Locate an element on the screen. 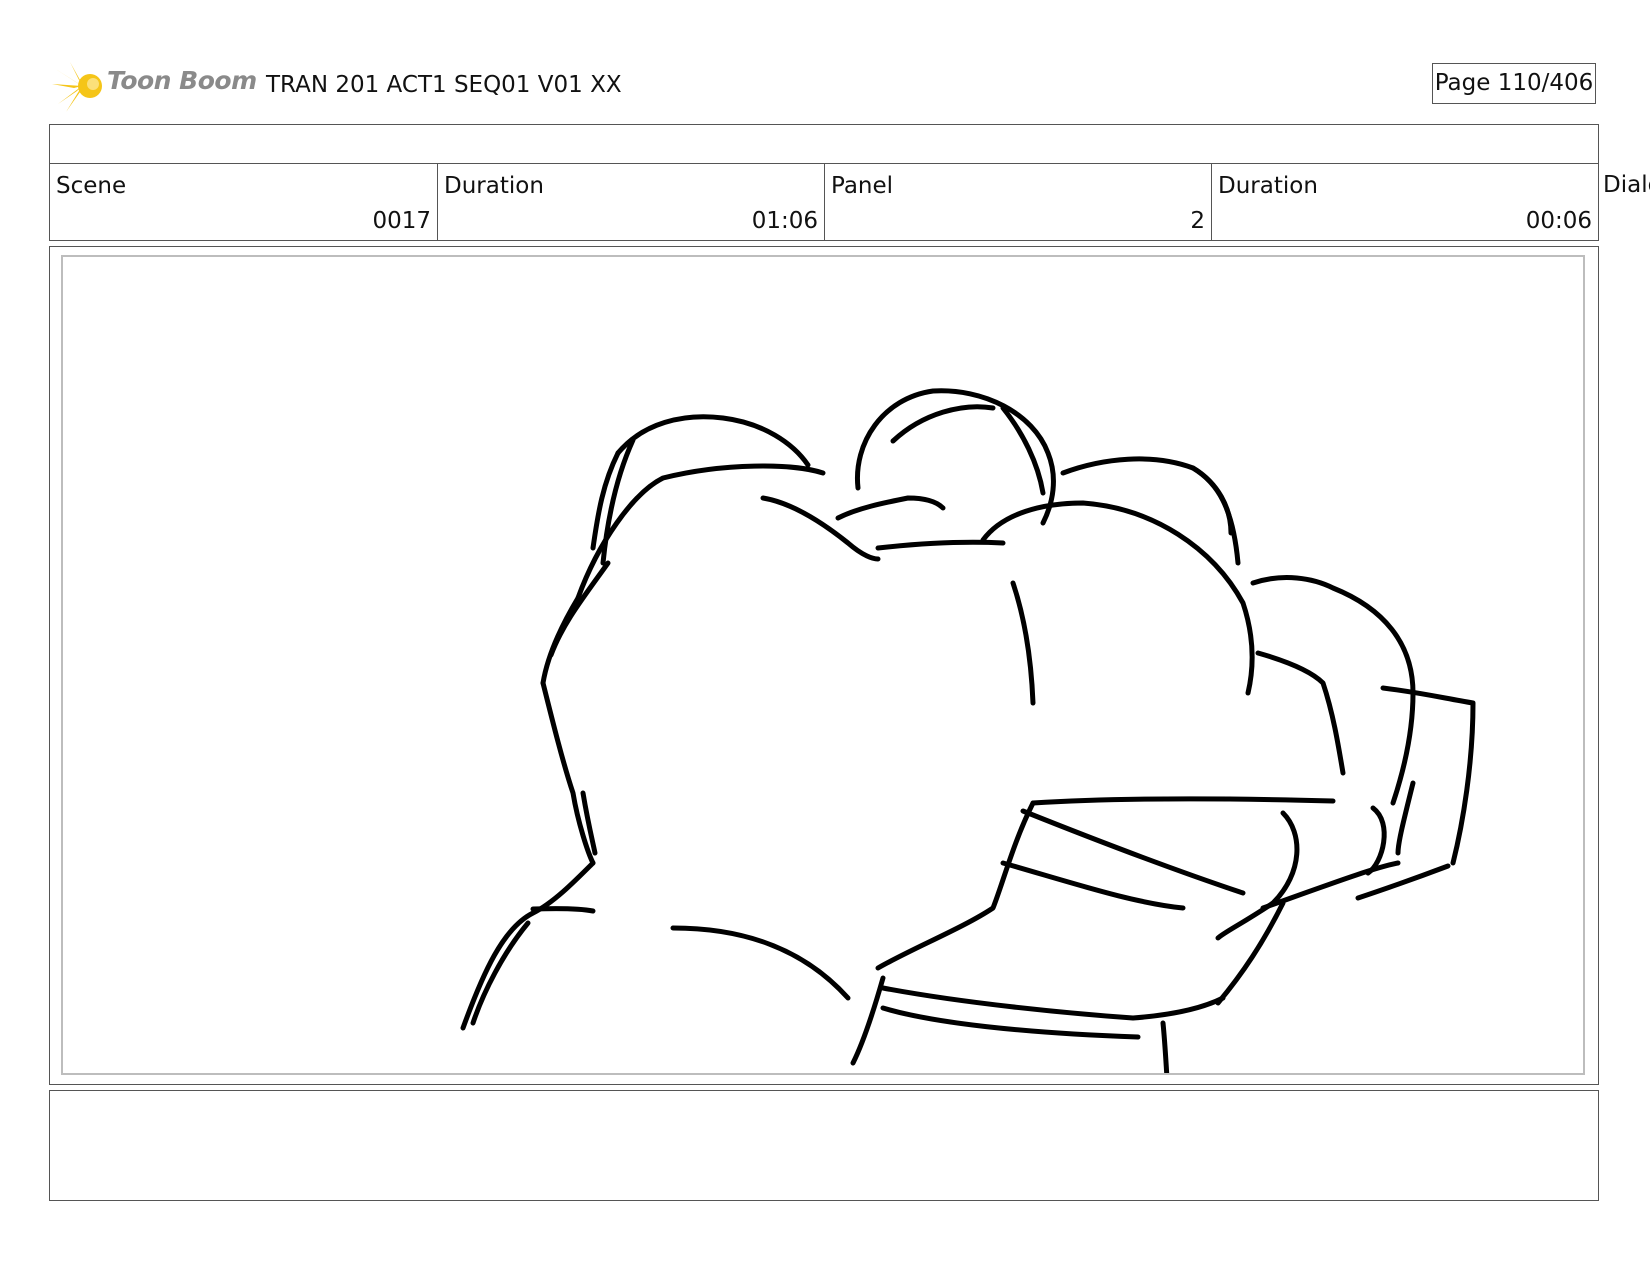  scene-label: Scene is located at coordinates (91, 186).